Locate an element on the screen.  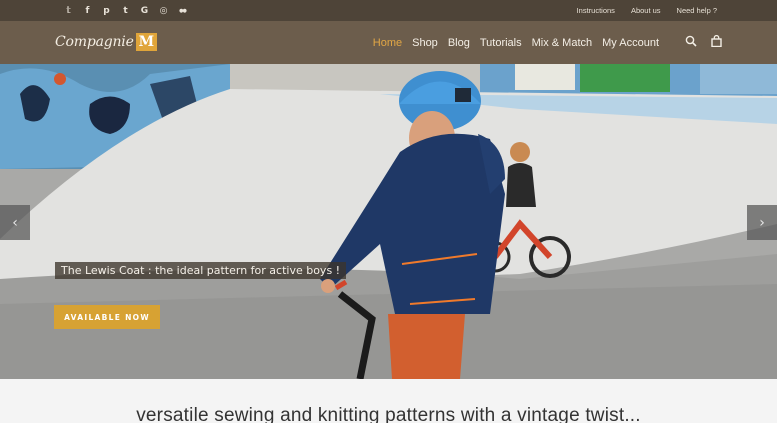
chevron-left-icon: ‹ is located at coordinates (15, 222).